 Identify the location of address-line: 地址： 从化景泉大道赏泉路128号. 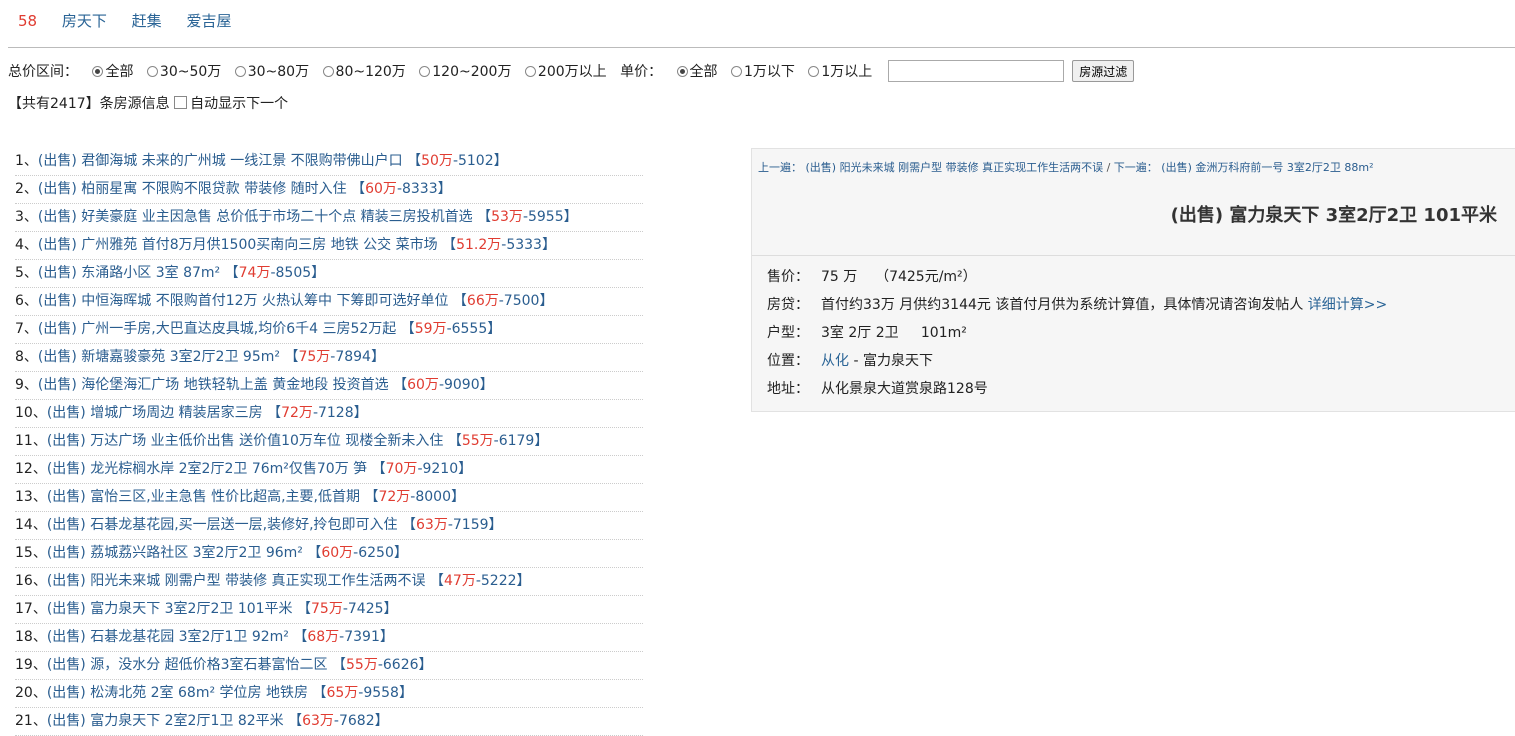
(877, 389).